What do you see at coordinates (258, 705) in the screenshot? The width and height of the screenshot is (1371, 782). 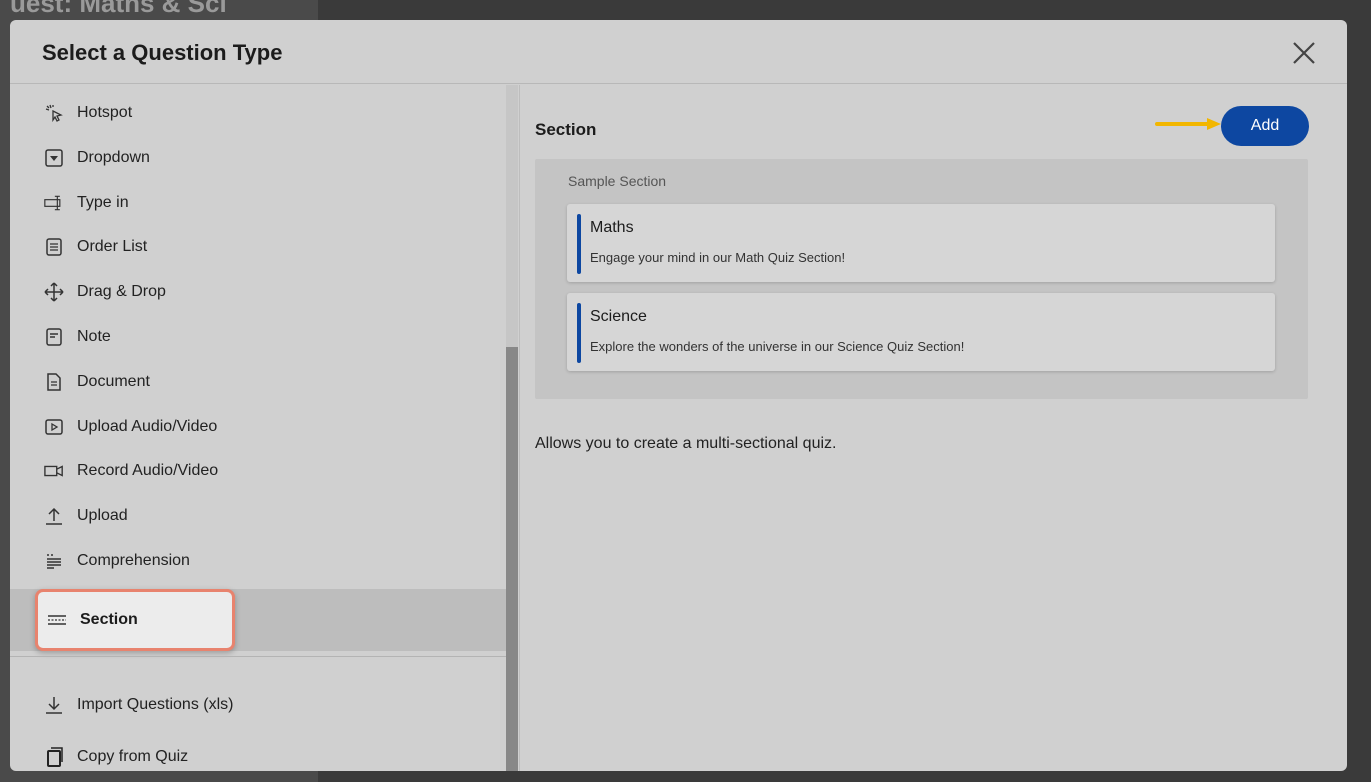 I see `import-questions-item: Import Questions (xls)` at bounding box center [258, 705].